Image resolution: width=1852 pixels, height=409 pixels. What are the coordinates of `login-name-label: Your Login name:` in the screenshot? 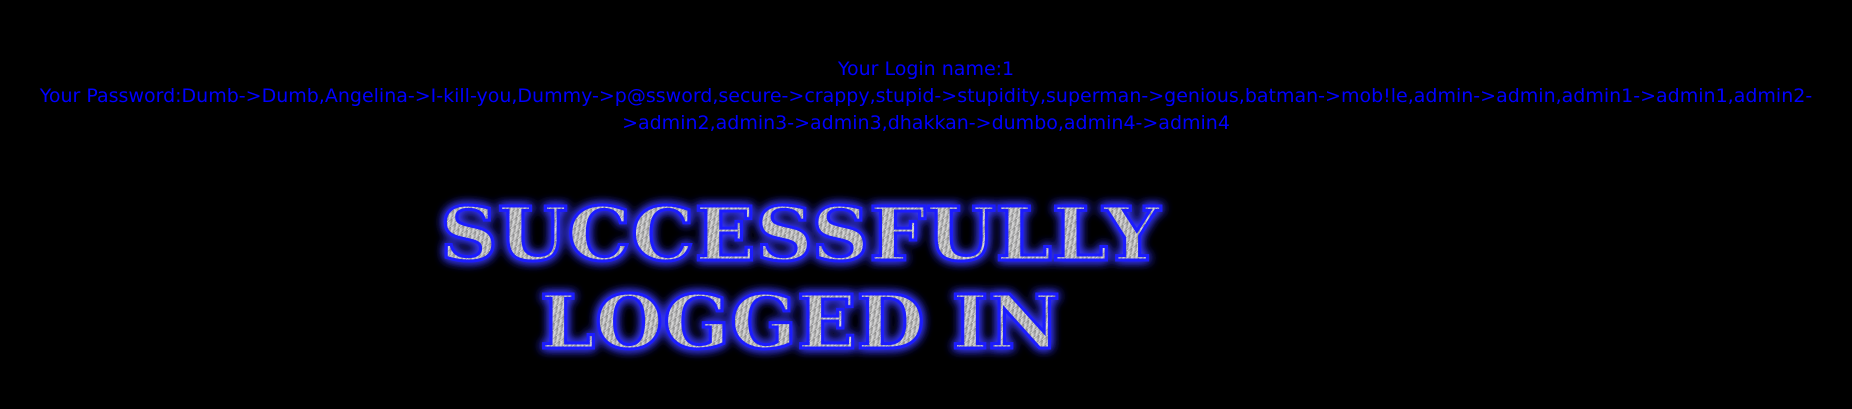 It's located at (920, 69).